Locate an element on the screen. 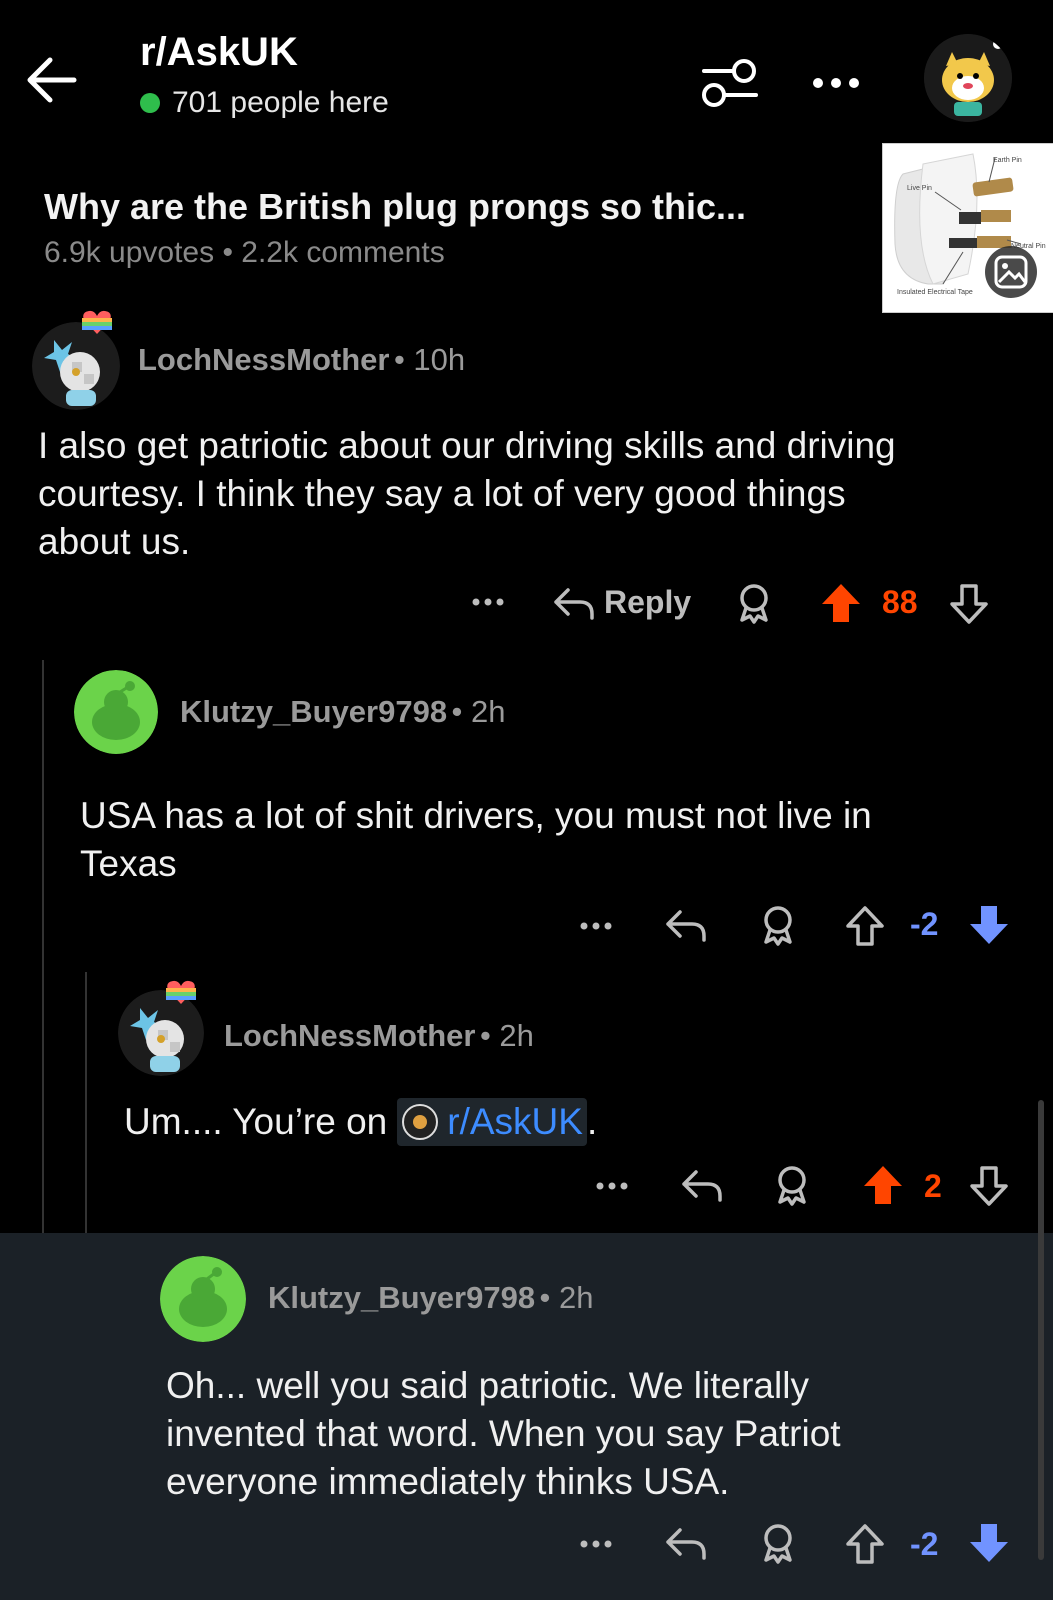  user-avatar is located at coordinates (968, 78).